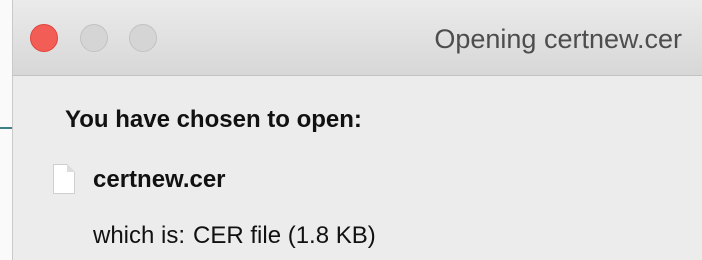 Image resolution: width=702 pixels, height=260 pixels. I want to click on document-icon, so click(64, 179).